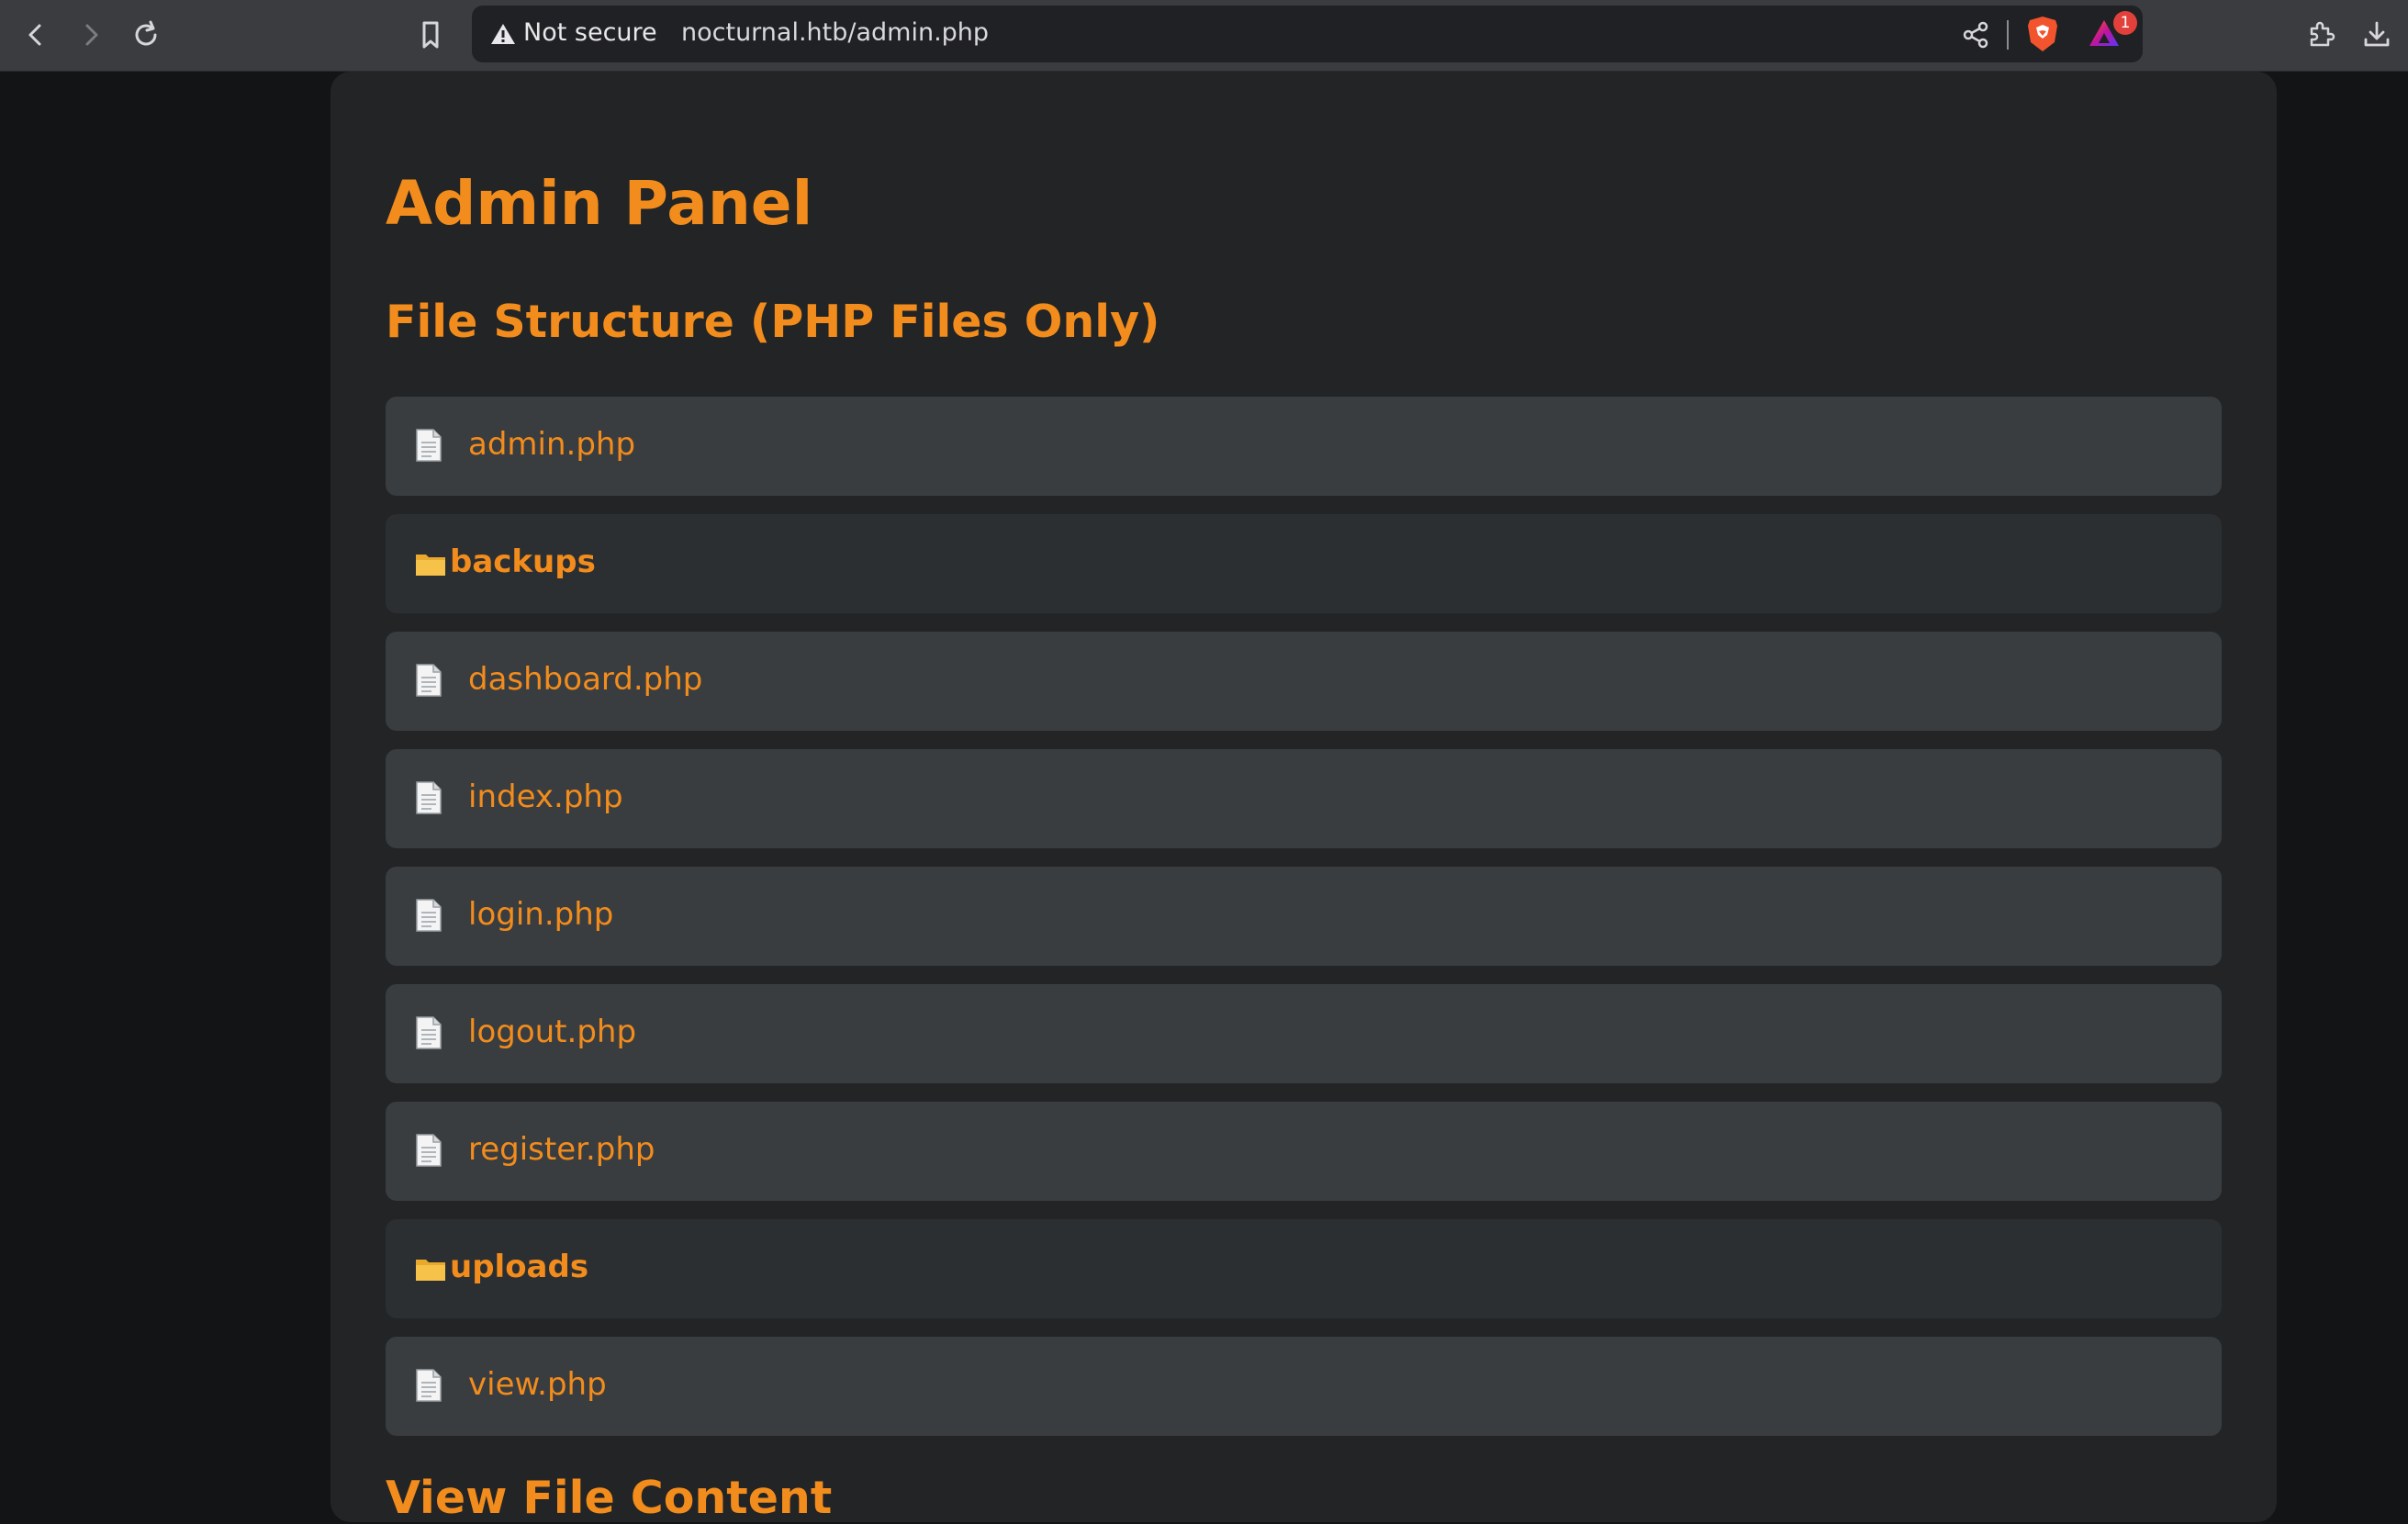 This screenshot has height=1524, width=2408. Describe the element at coordinates (1304, 681) in the screenshot. I see `file-row-dashboard: dashboard.php` at that location.